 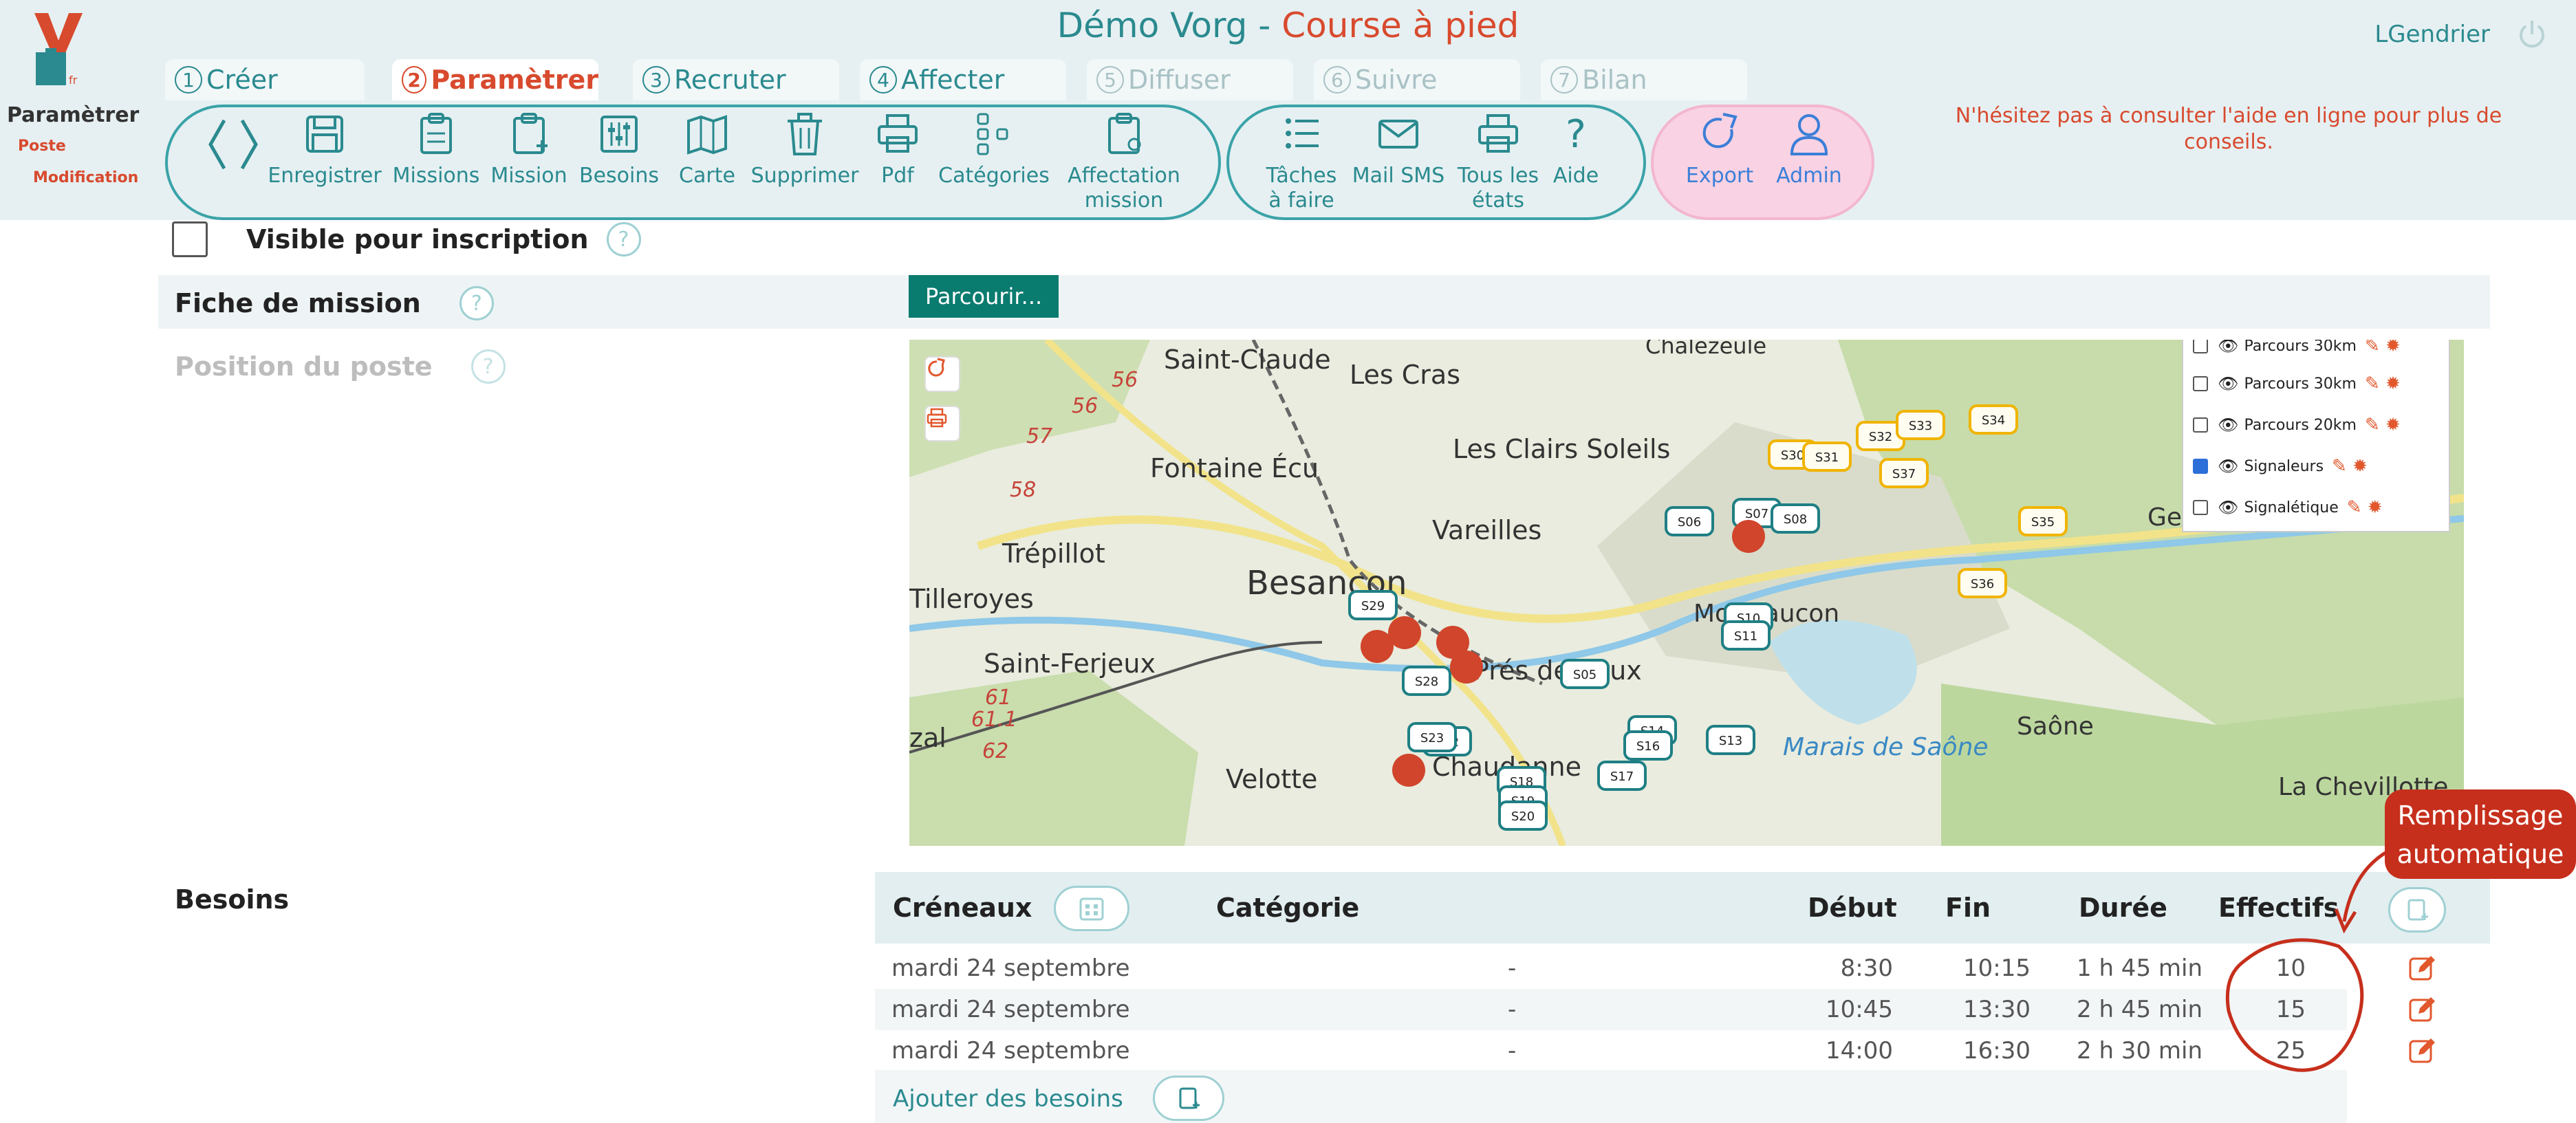 I want to click on callout-line2: automatique, so click(x=2480, y=854).